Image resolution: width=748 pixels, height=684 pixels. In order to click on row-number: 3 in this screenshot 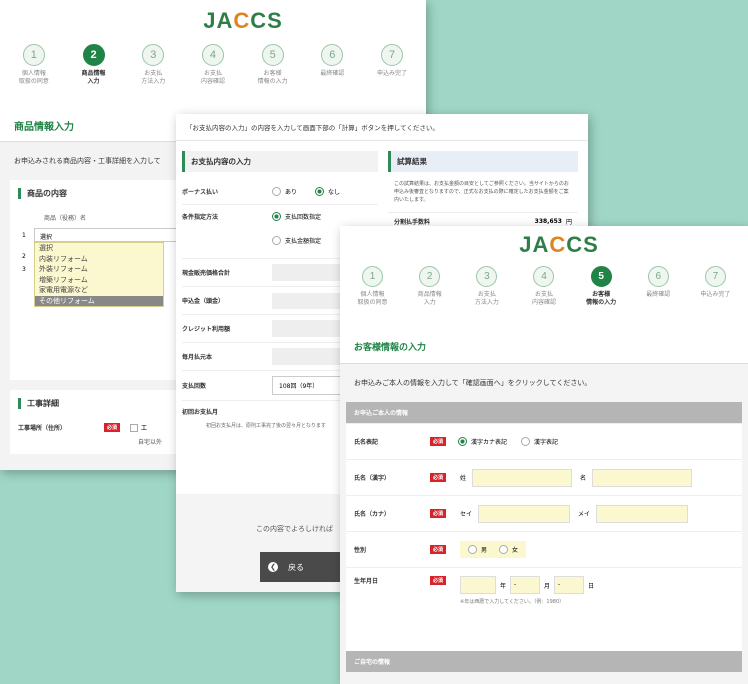, I will do `click(24, 270)`.